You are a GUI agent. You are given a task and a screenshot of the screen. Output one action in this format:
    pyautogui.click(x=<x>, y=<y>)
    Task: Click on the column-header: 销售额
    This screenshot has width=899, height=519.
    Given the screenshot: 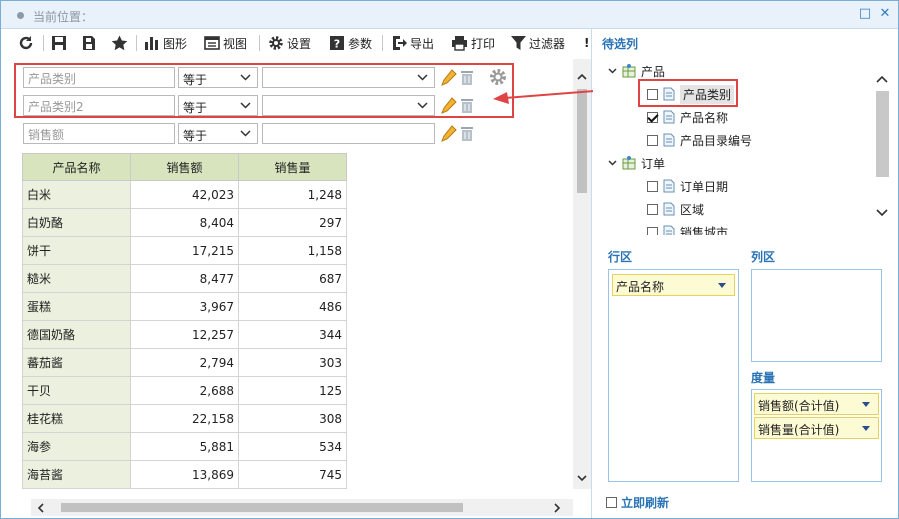 What is the action you would take?
    pyautogui.click(x=184, y=167)
    